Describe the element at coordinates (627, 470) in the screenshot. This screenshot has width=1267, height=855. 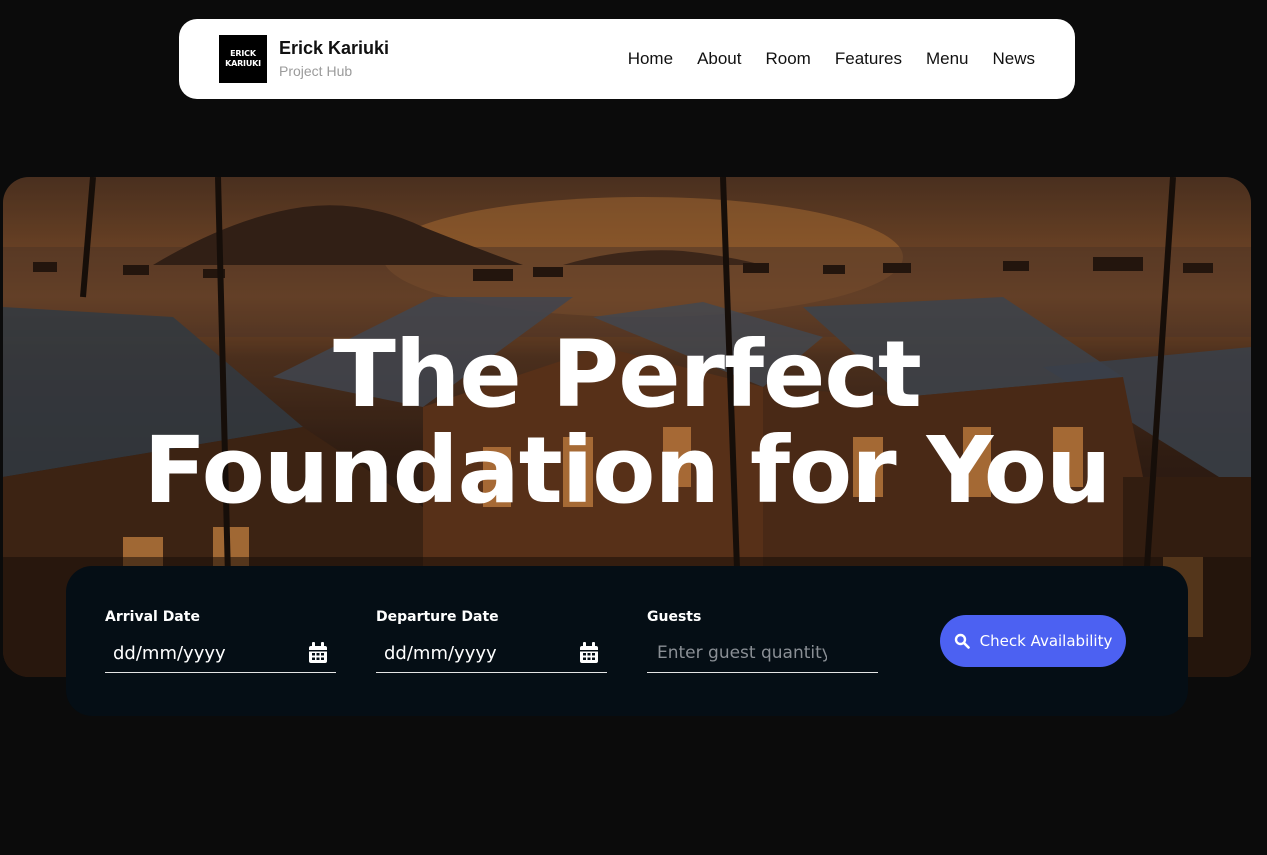
I see `hero-title-line-2: Foundation for You` at that location.